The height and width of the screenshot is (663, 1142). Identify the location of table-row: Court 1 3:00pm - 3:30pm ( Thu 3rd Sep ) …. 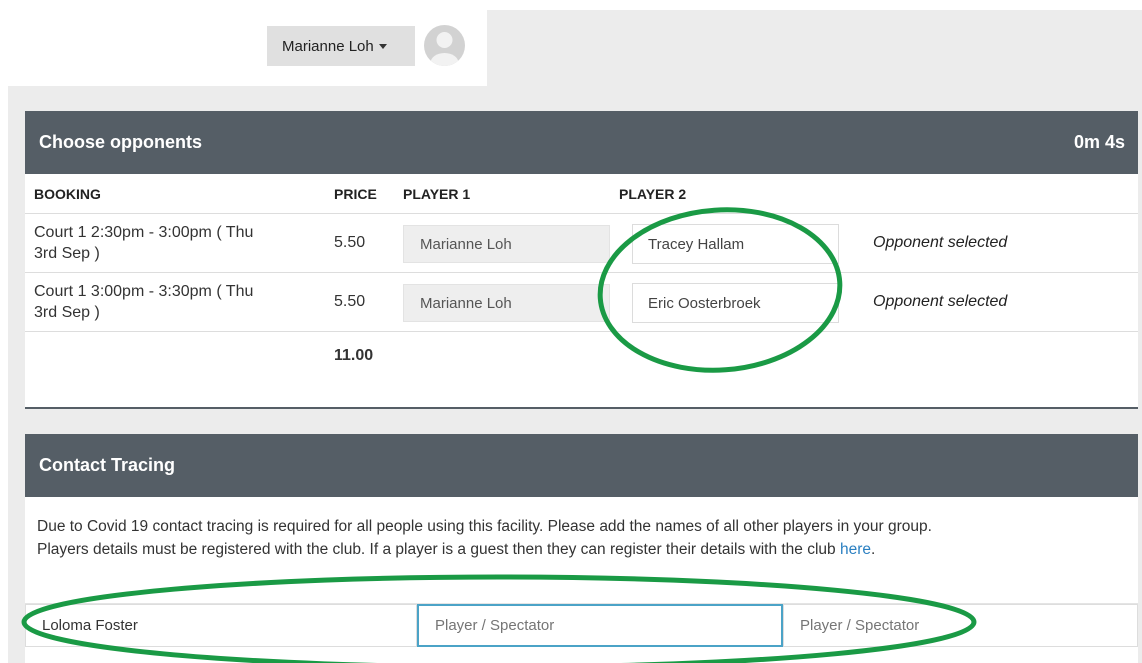
(581, 302).